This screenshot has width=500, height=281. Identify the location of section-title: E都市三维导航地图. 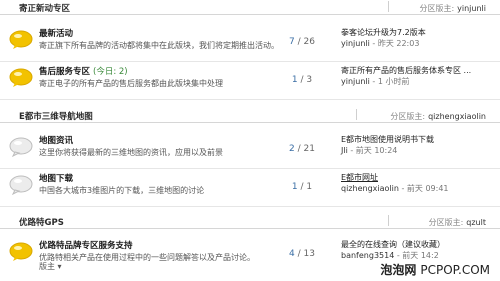
(56, 116).